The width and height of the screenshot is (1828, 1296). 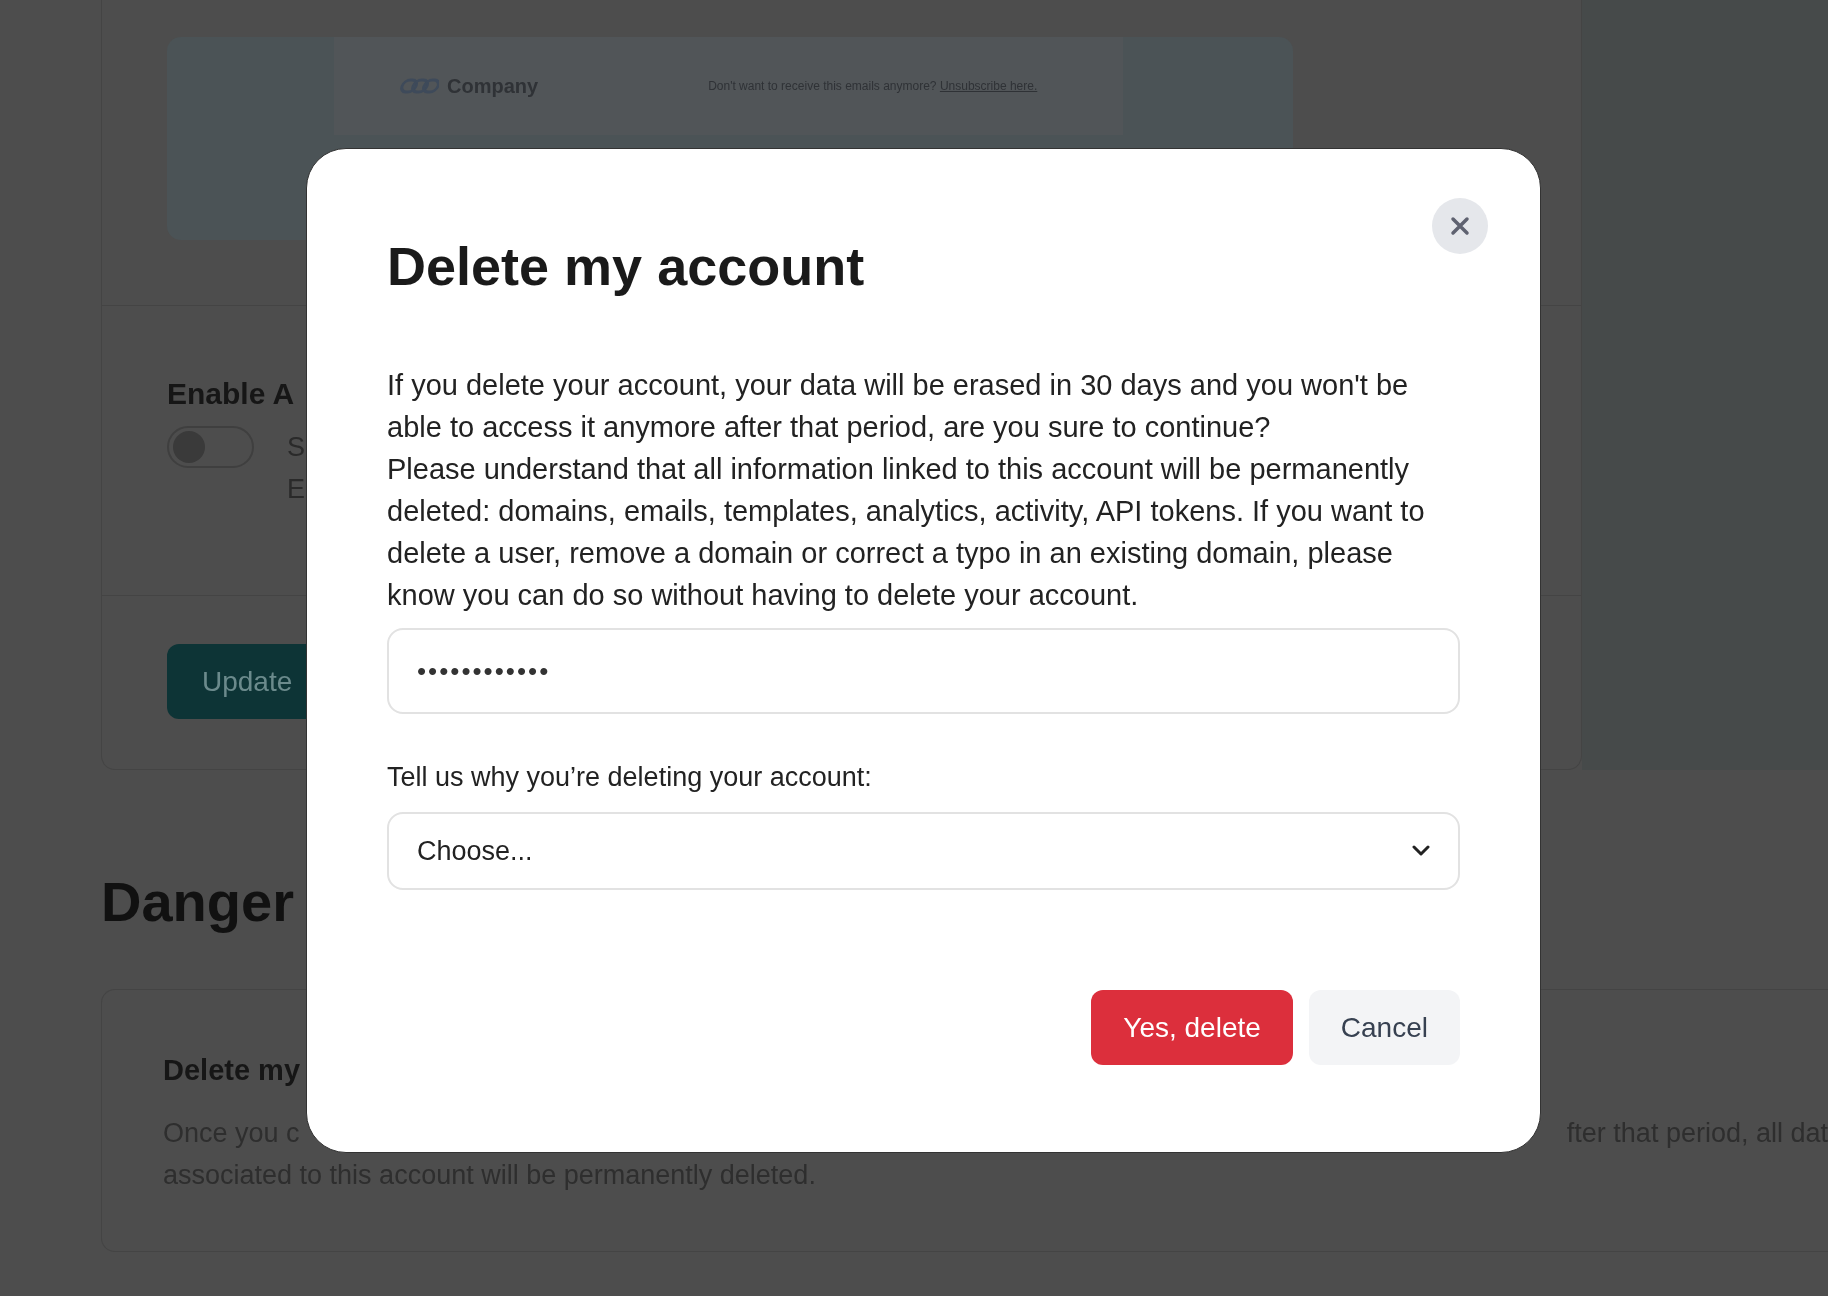 What do you see at coordinates (232, 1070) in the screenshot?
I see `card-title: Delete my` at bounding box center [232, 1070].